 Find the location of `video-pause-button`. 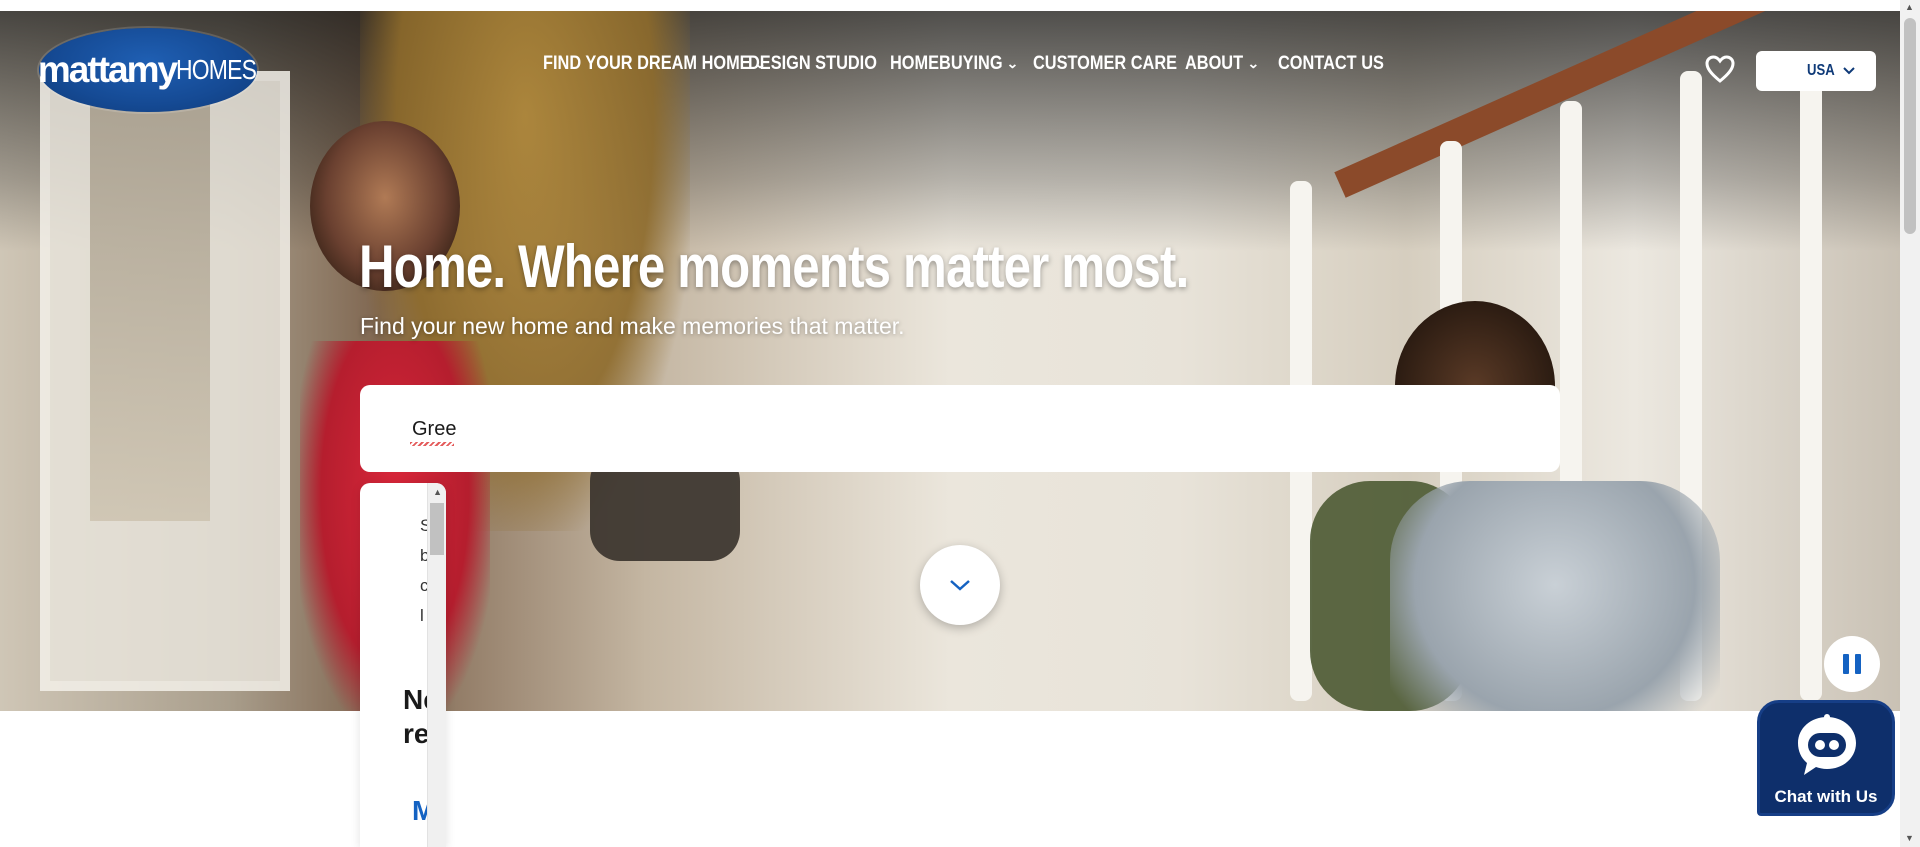

video-pause-button is located at coordinates (1852, 664).